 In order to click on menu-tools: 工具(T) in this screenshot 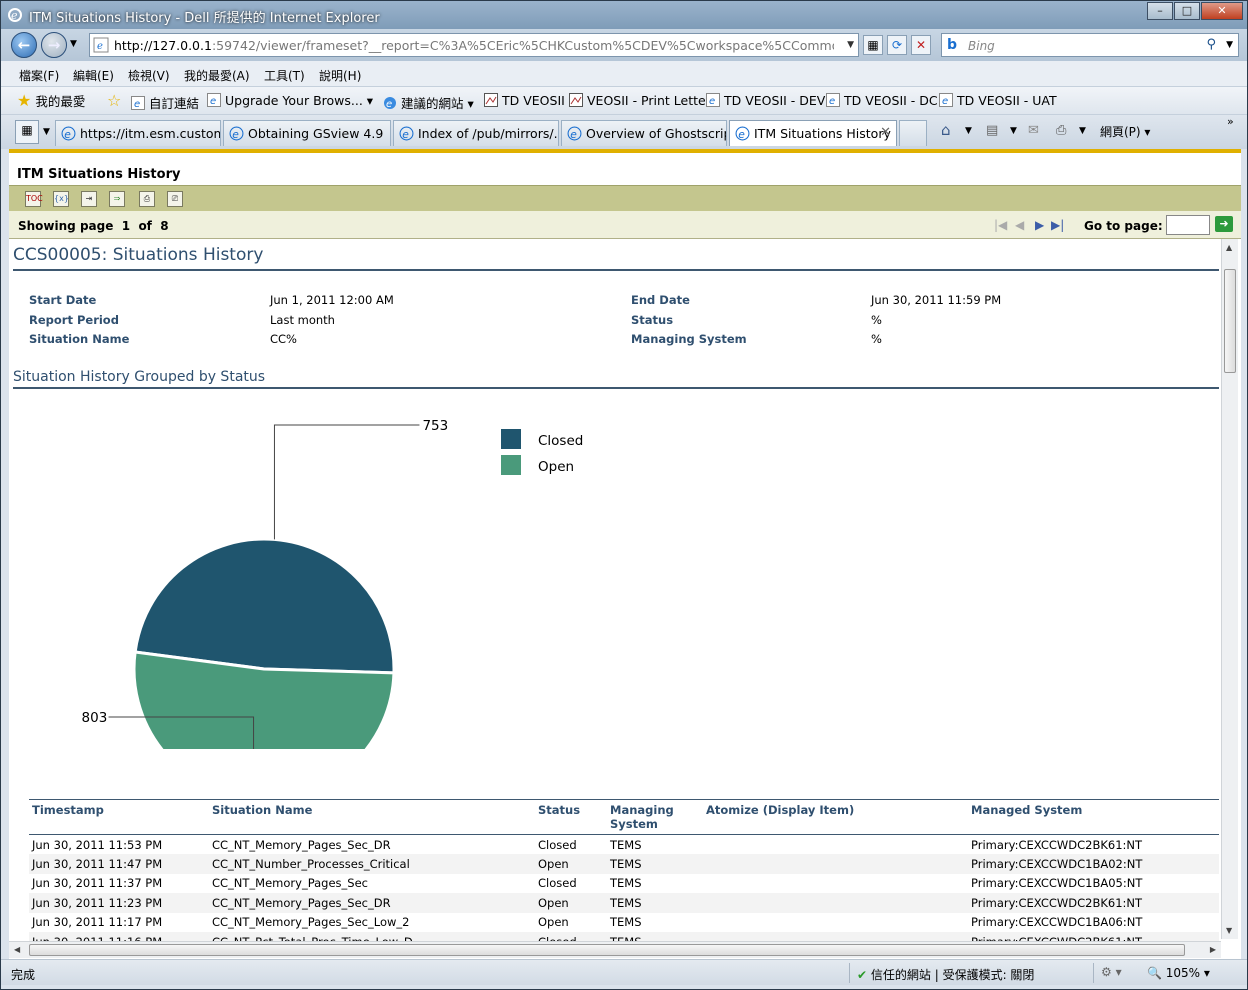, I will do `click(284, 75)`.